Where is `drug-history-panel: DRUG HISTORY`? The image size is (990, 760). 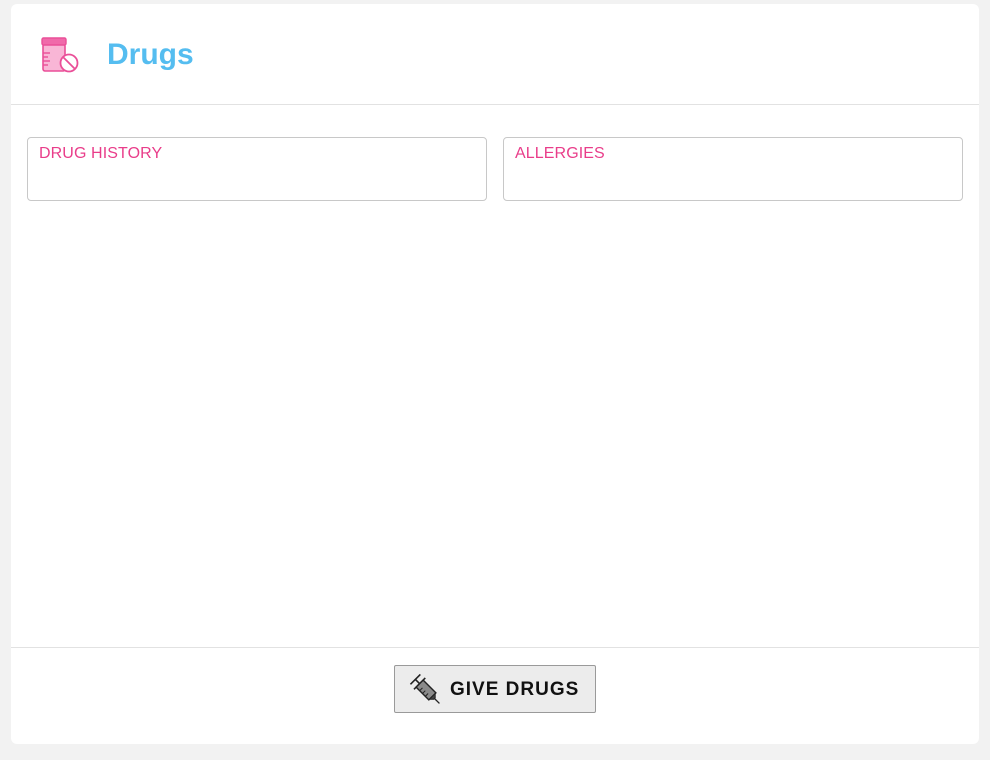
drug-history-panel: DRUG HISTORY is located at coordinates (257, 169).